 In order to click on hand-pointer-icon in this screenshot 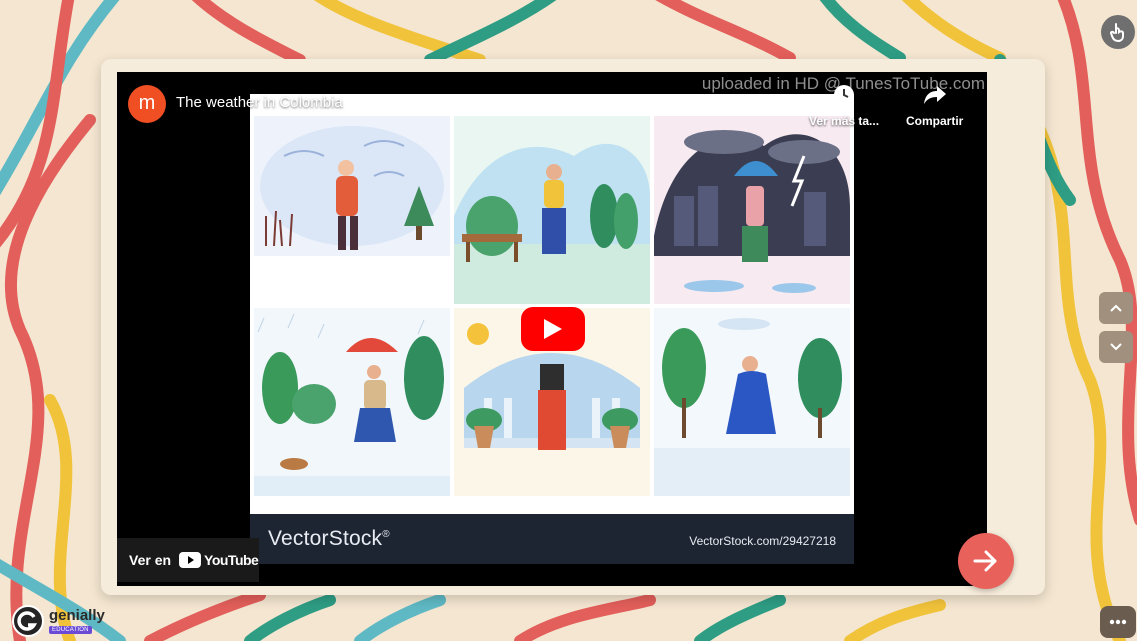, I will do `click(1116, 32)`.